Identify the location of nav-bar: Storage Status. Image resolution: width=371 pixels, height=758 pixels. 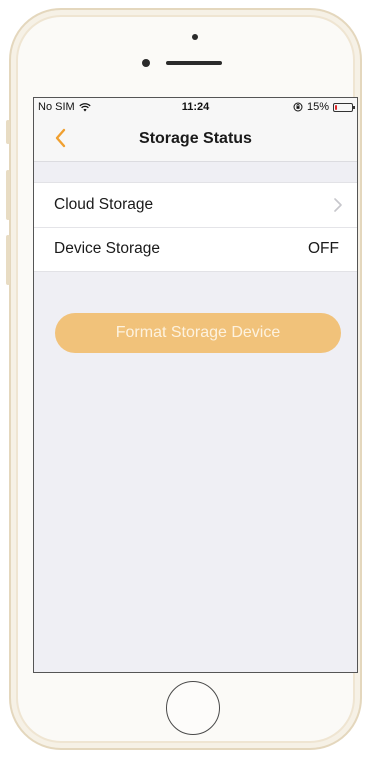
(195, 139).